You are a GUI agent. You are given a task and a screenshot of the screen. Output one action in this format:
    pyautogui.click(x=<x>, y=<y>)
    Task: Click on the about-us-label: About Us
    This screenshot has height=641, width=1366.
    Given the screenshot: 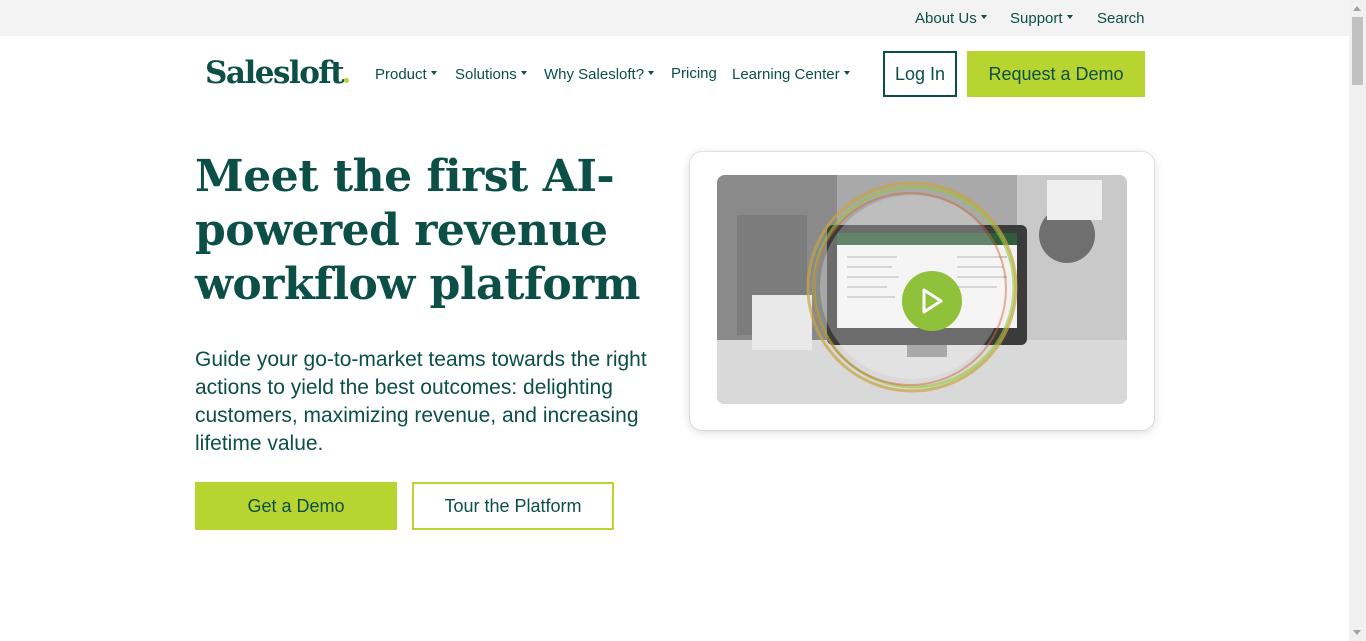 What is the action you would take?
    pyautogui.click(x=946, y=18)
    